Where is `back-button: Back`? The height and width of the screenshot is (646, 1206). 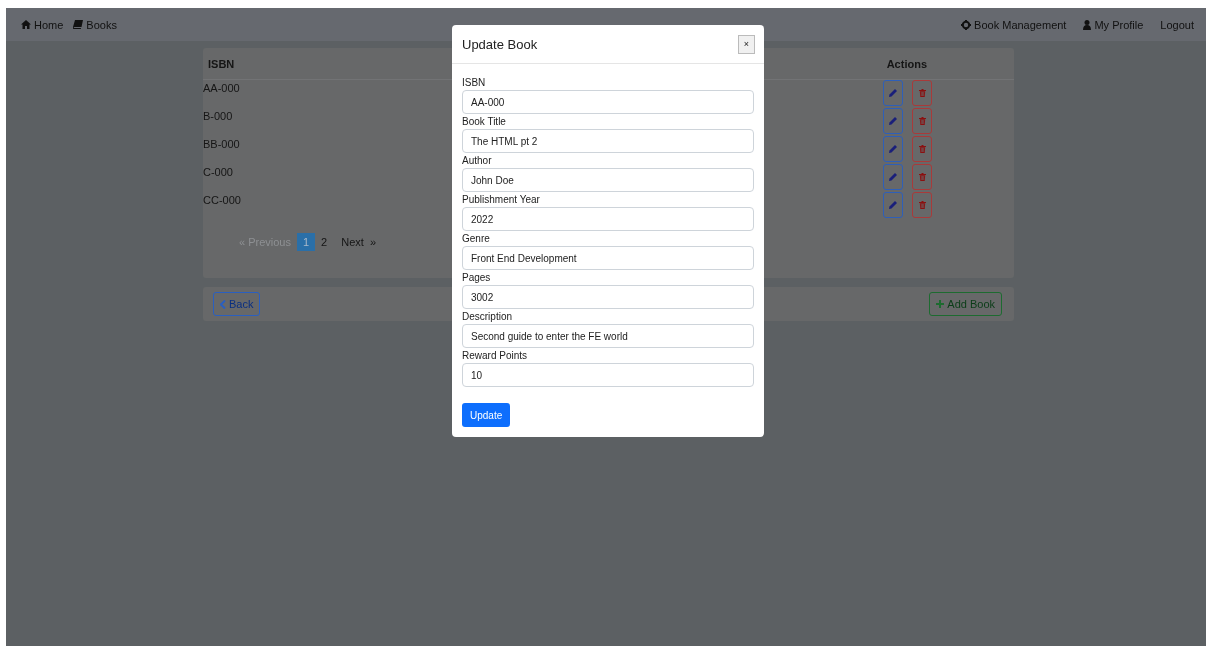
back-button: Back is located at coordinates (237, 304).